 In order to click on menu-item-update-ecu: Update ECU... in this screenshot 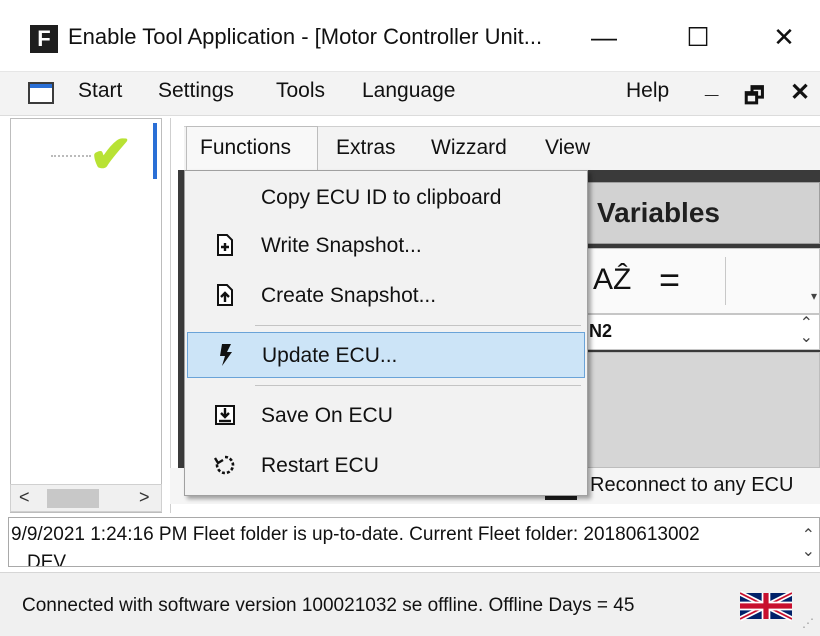, I will do `click(386, 355)`.